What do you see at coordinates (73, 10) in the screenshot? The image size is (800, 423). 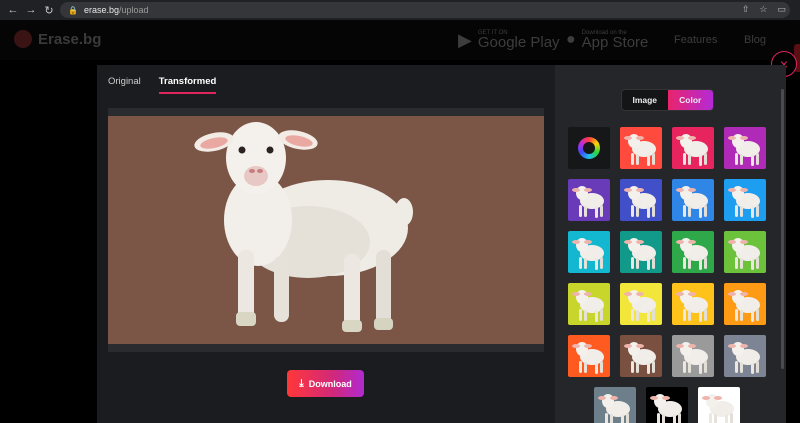 I see `lock-icon: 🔒` at bounding box center [73, 10].